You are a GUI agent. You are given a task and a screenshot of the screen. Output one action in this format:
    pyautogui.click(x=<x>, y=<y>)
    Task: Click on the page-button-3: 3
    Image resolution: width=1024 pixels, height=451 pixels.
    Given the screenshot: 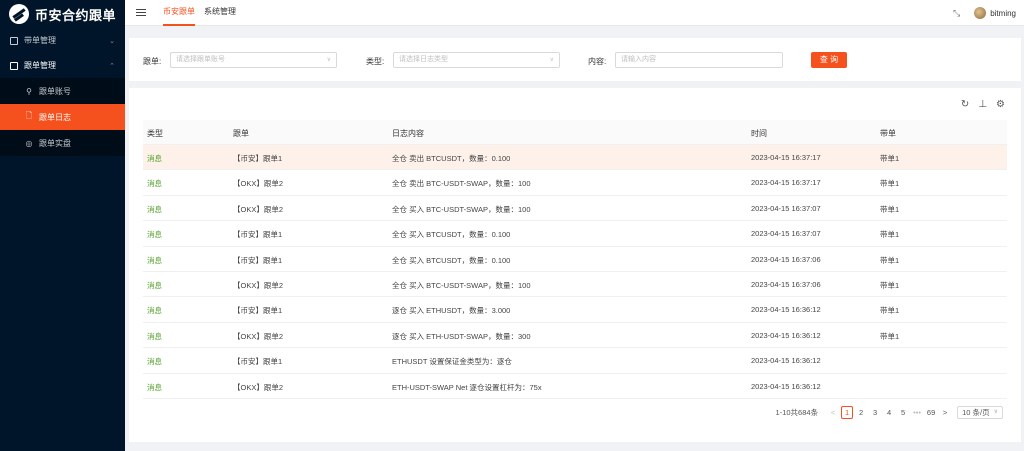 What is the action you would take?
    pyautogui.click(x=875, y=412)
    